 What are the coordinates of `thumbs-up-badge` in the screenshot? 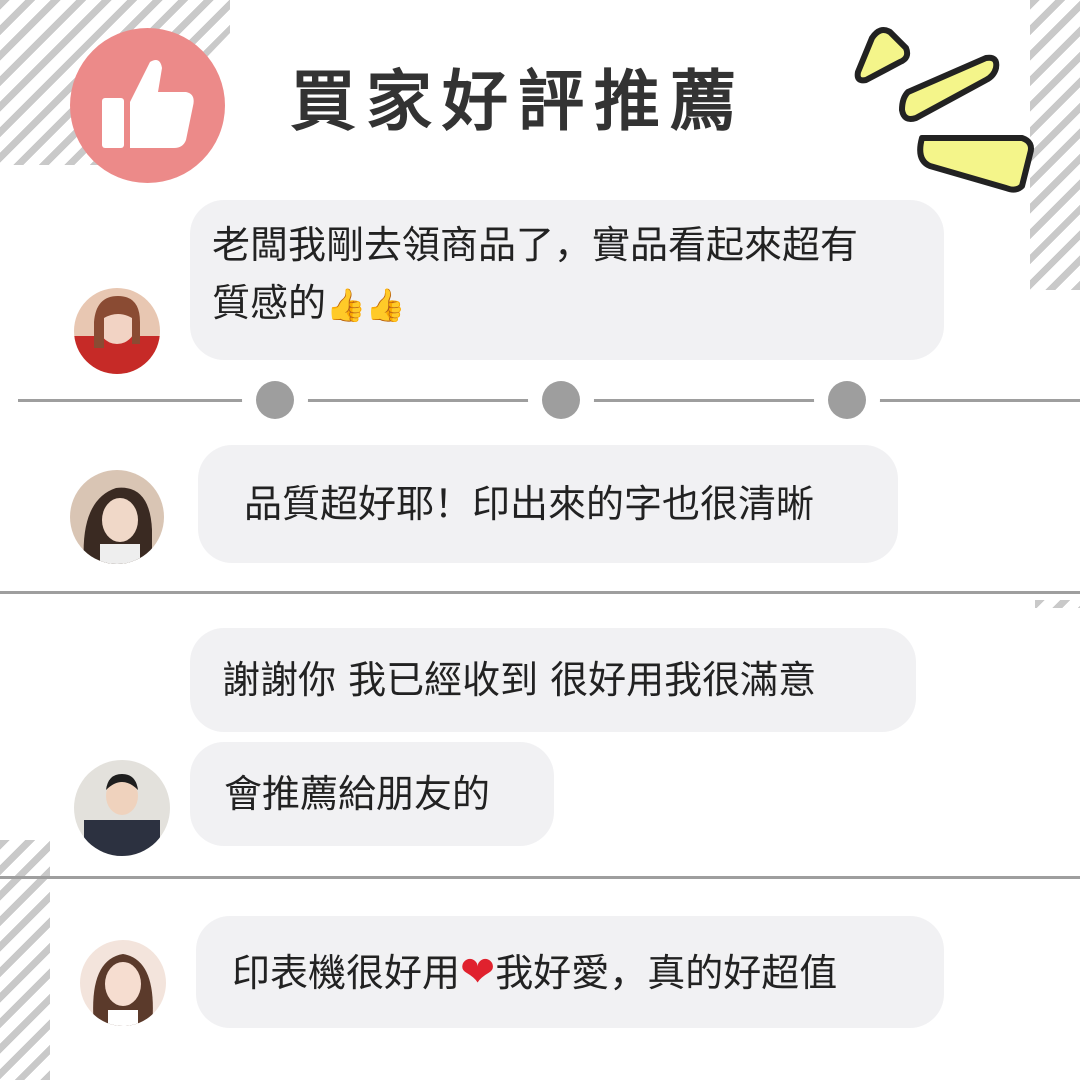 It's located at (147, 105).